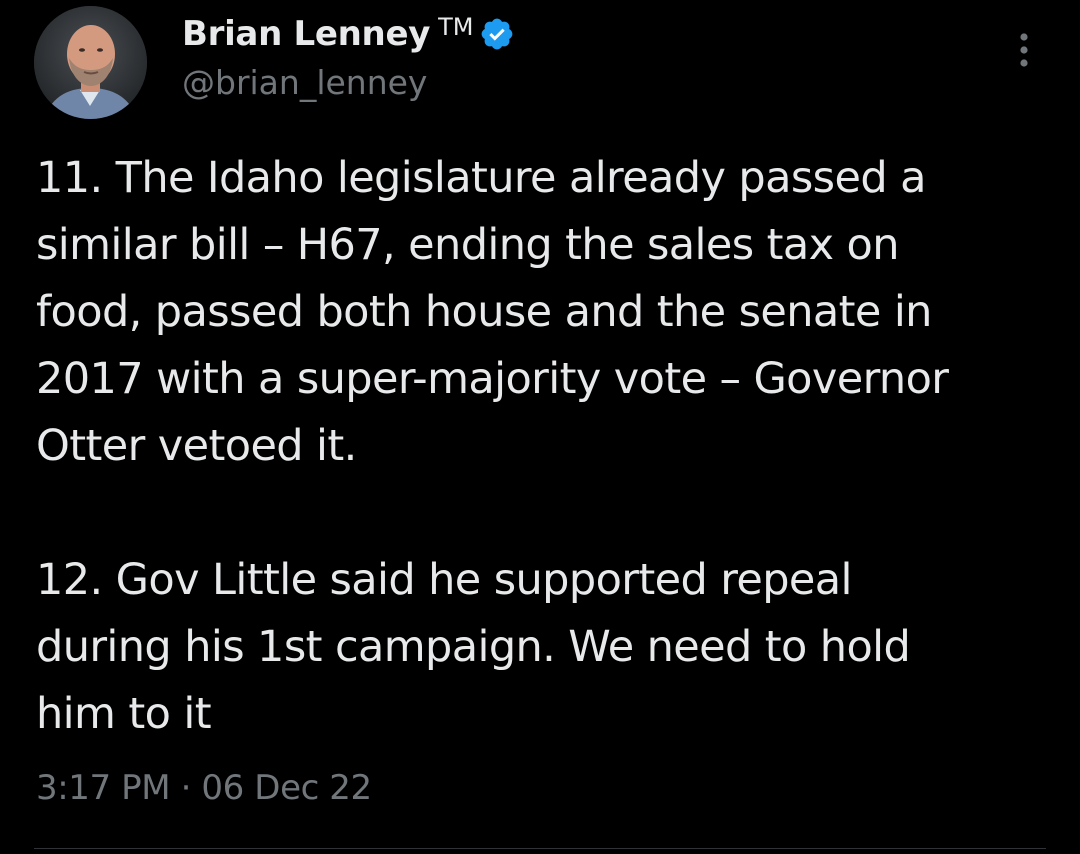 The height and width of the screenshot is (854, 1080). What do you see at coordinates (497, 34) in the screenshot?
I see `verified-badge-icon` at bounding box center [497, 34].